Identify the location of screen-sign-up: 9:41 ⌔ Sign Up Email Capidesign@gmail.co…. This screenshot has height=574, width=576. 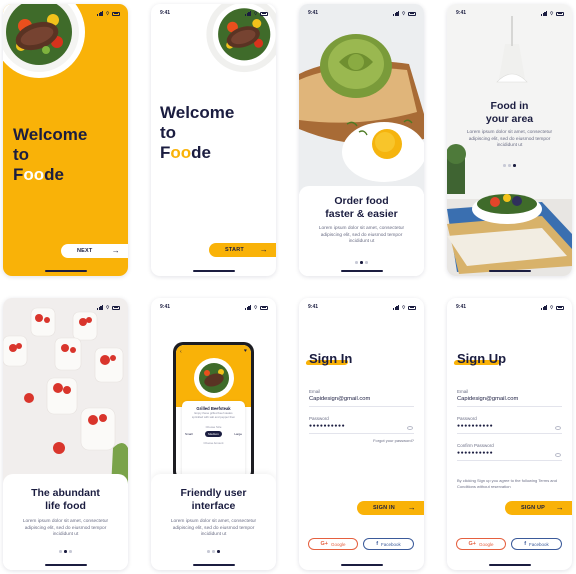
(509, 434).